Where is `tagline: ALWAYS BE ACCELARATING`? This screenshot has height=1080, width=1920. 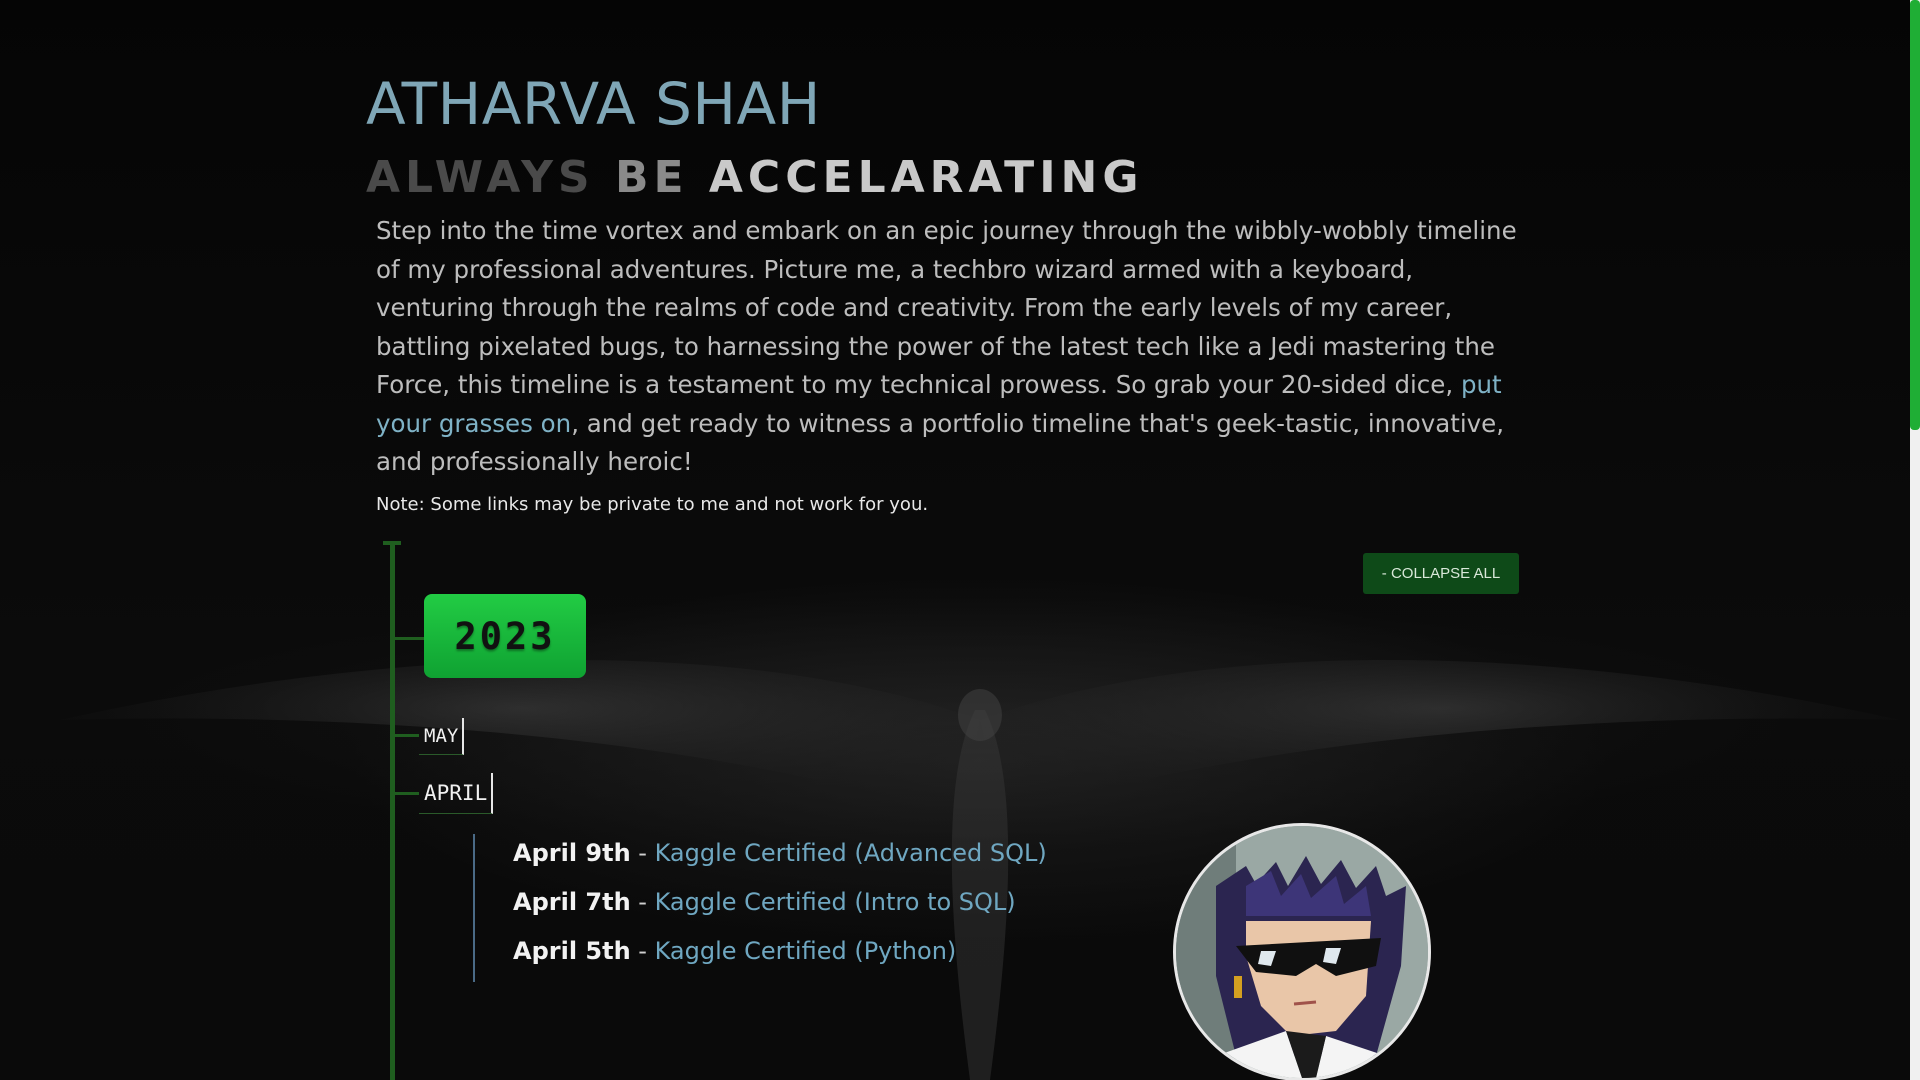
tagline: ALWAYS BE ACCELARATING is located at coordinates (755, 177).